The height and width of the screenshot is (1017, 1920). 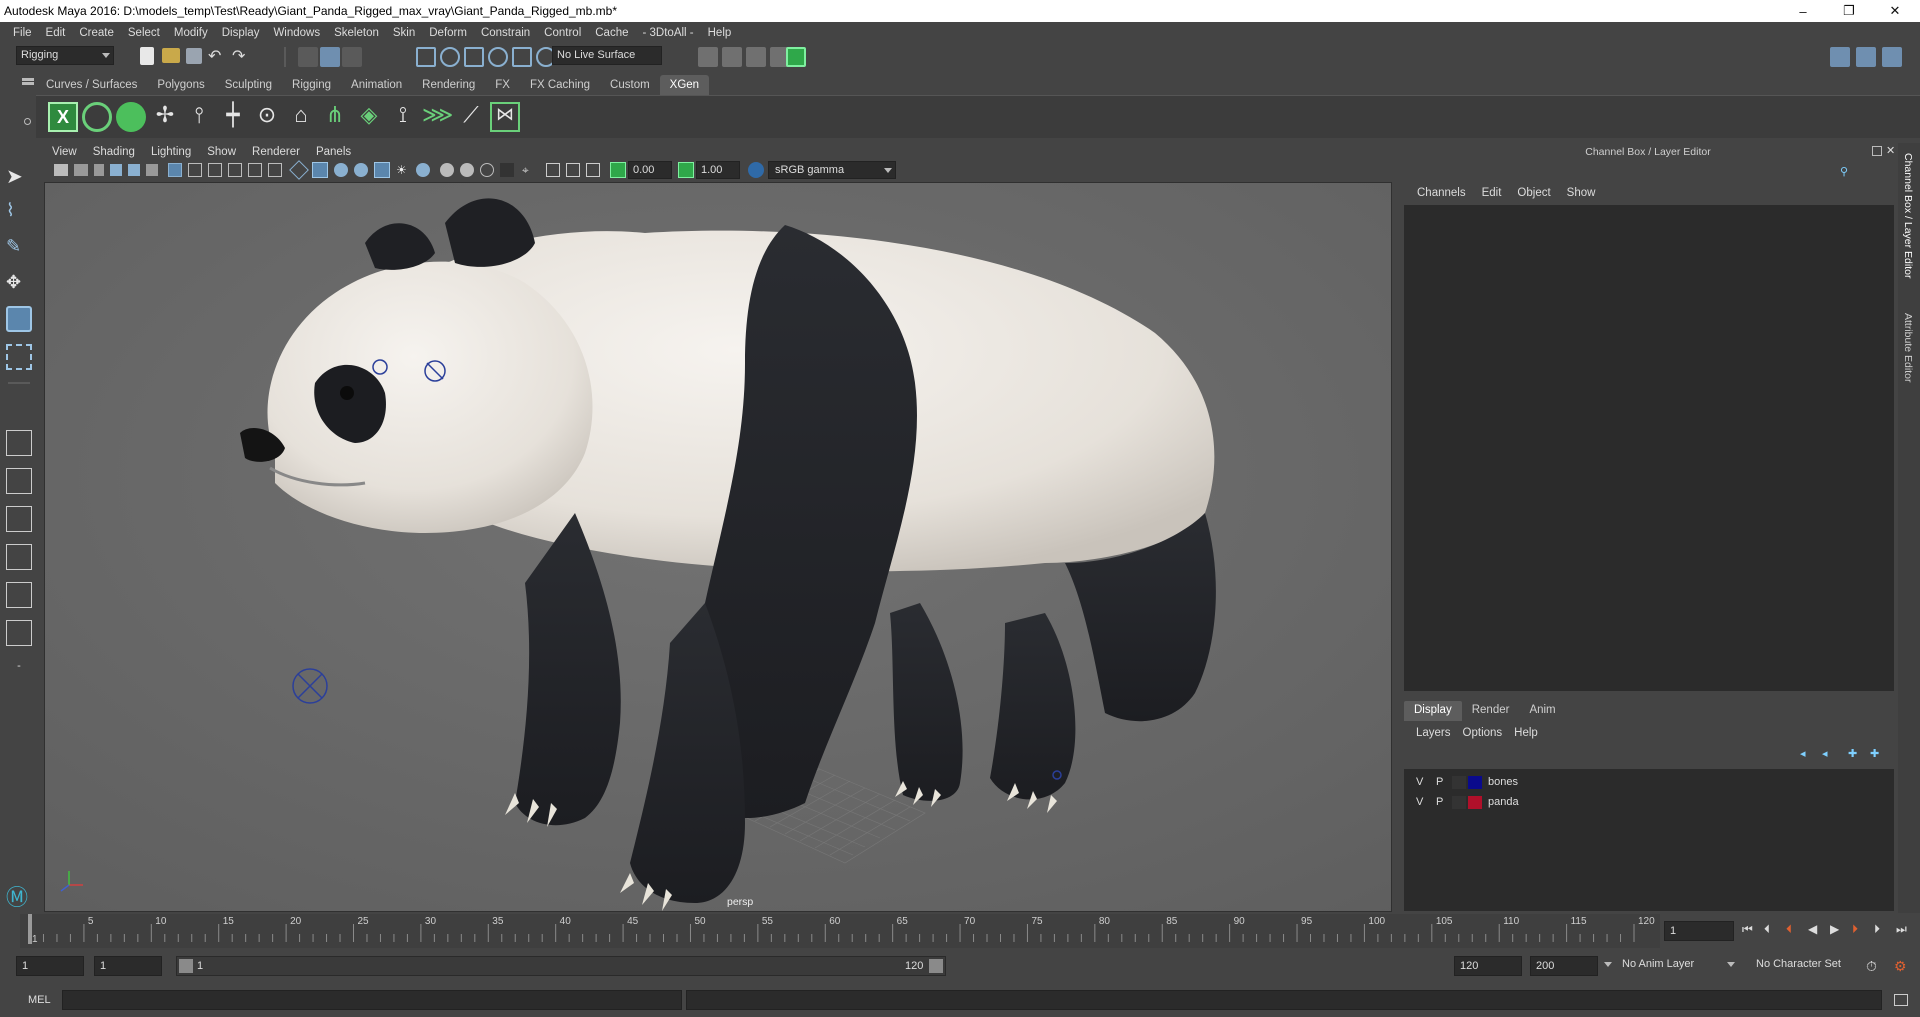 I want to click on new-scene-icon, so click(x=147, y=56).